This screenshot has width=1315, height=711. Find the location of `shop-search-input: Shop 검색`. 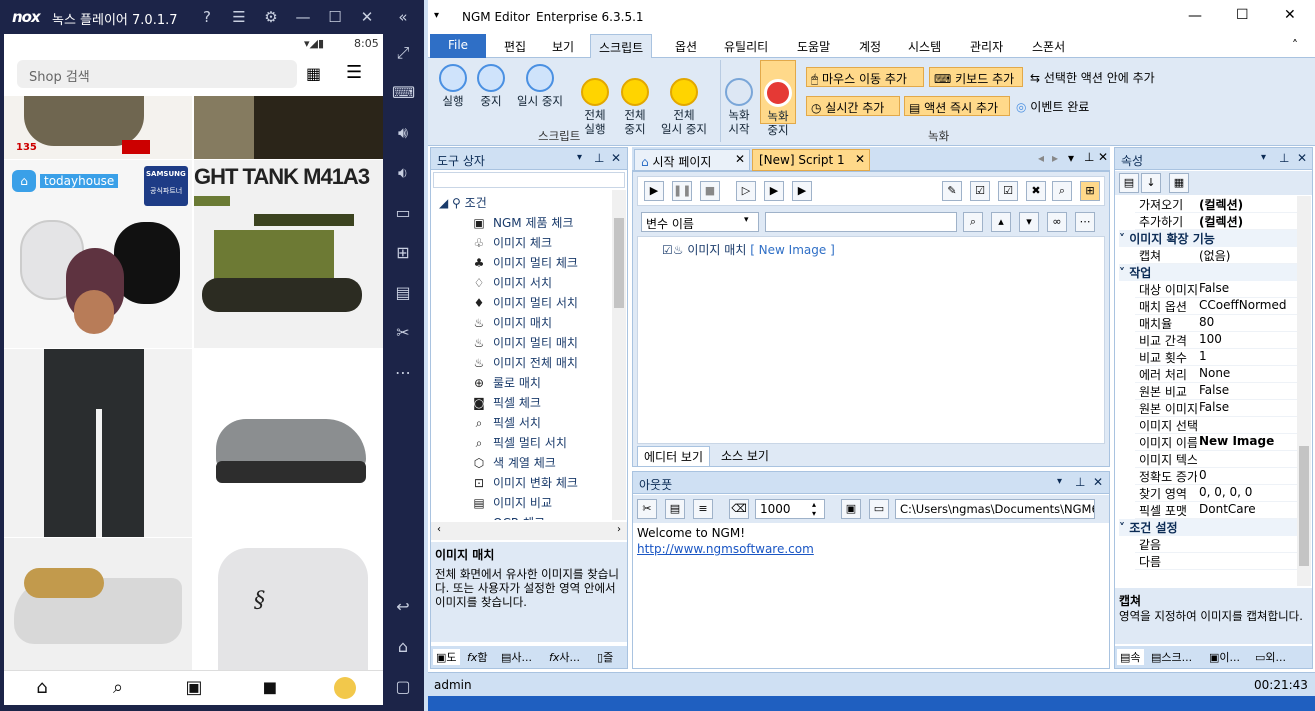

shop-search-input: Shop 검색 is located at coordinates (157, 74).